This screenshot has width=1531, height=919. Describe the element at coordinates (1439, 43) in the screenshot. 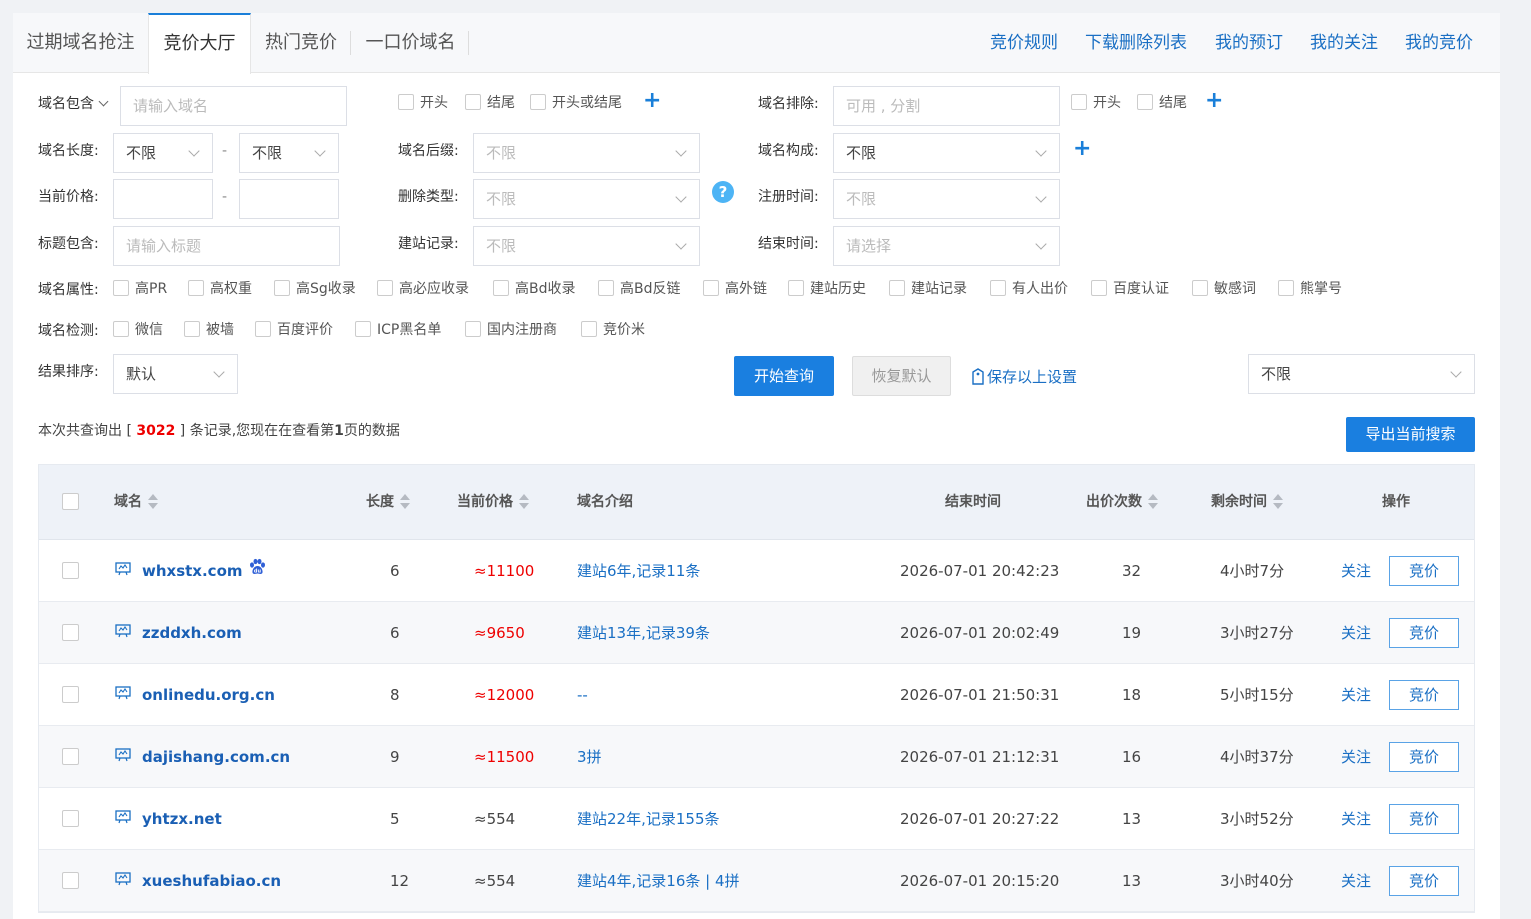

I see `link-my-bids: 我的竞价` at that location.